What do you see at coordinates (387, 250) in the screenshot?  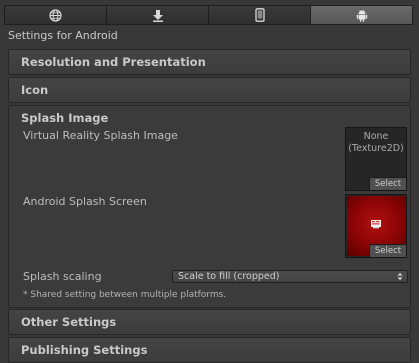 I see `android-splash-select-button: Select` at bounding box center [387, 250].